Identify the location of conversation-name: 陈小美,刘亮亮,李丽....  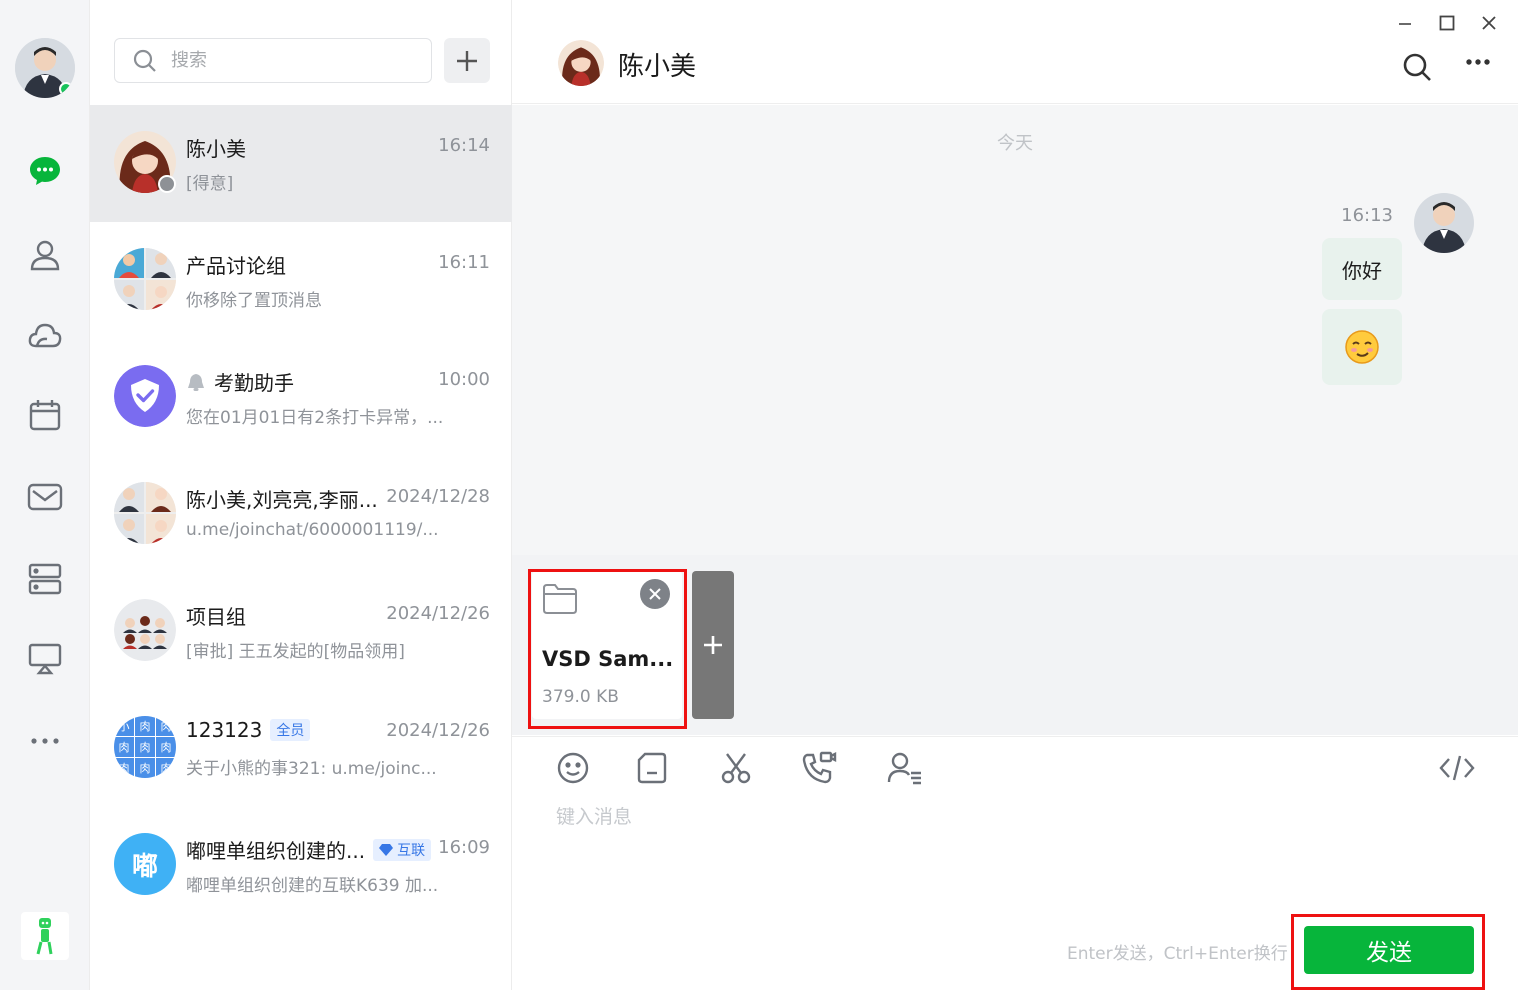
(282, 500).